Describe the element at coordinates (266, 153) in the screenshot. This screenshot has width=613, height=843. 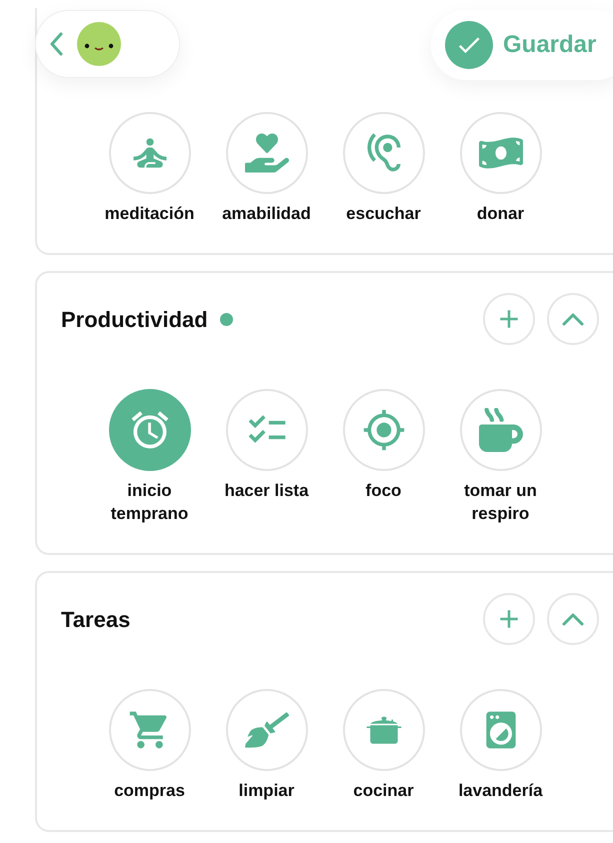
I see `hand-heart-icon` at that location.